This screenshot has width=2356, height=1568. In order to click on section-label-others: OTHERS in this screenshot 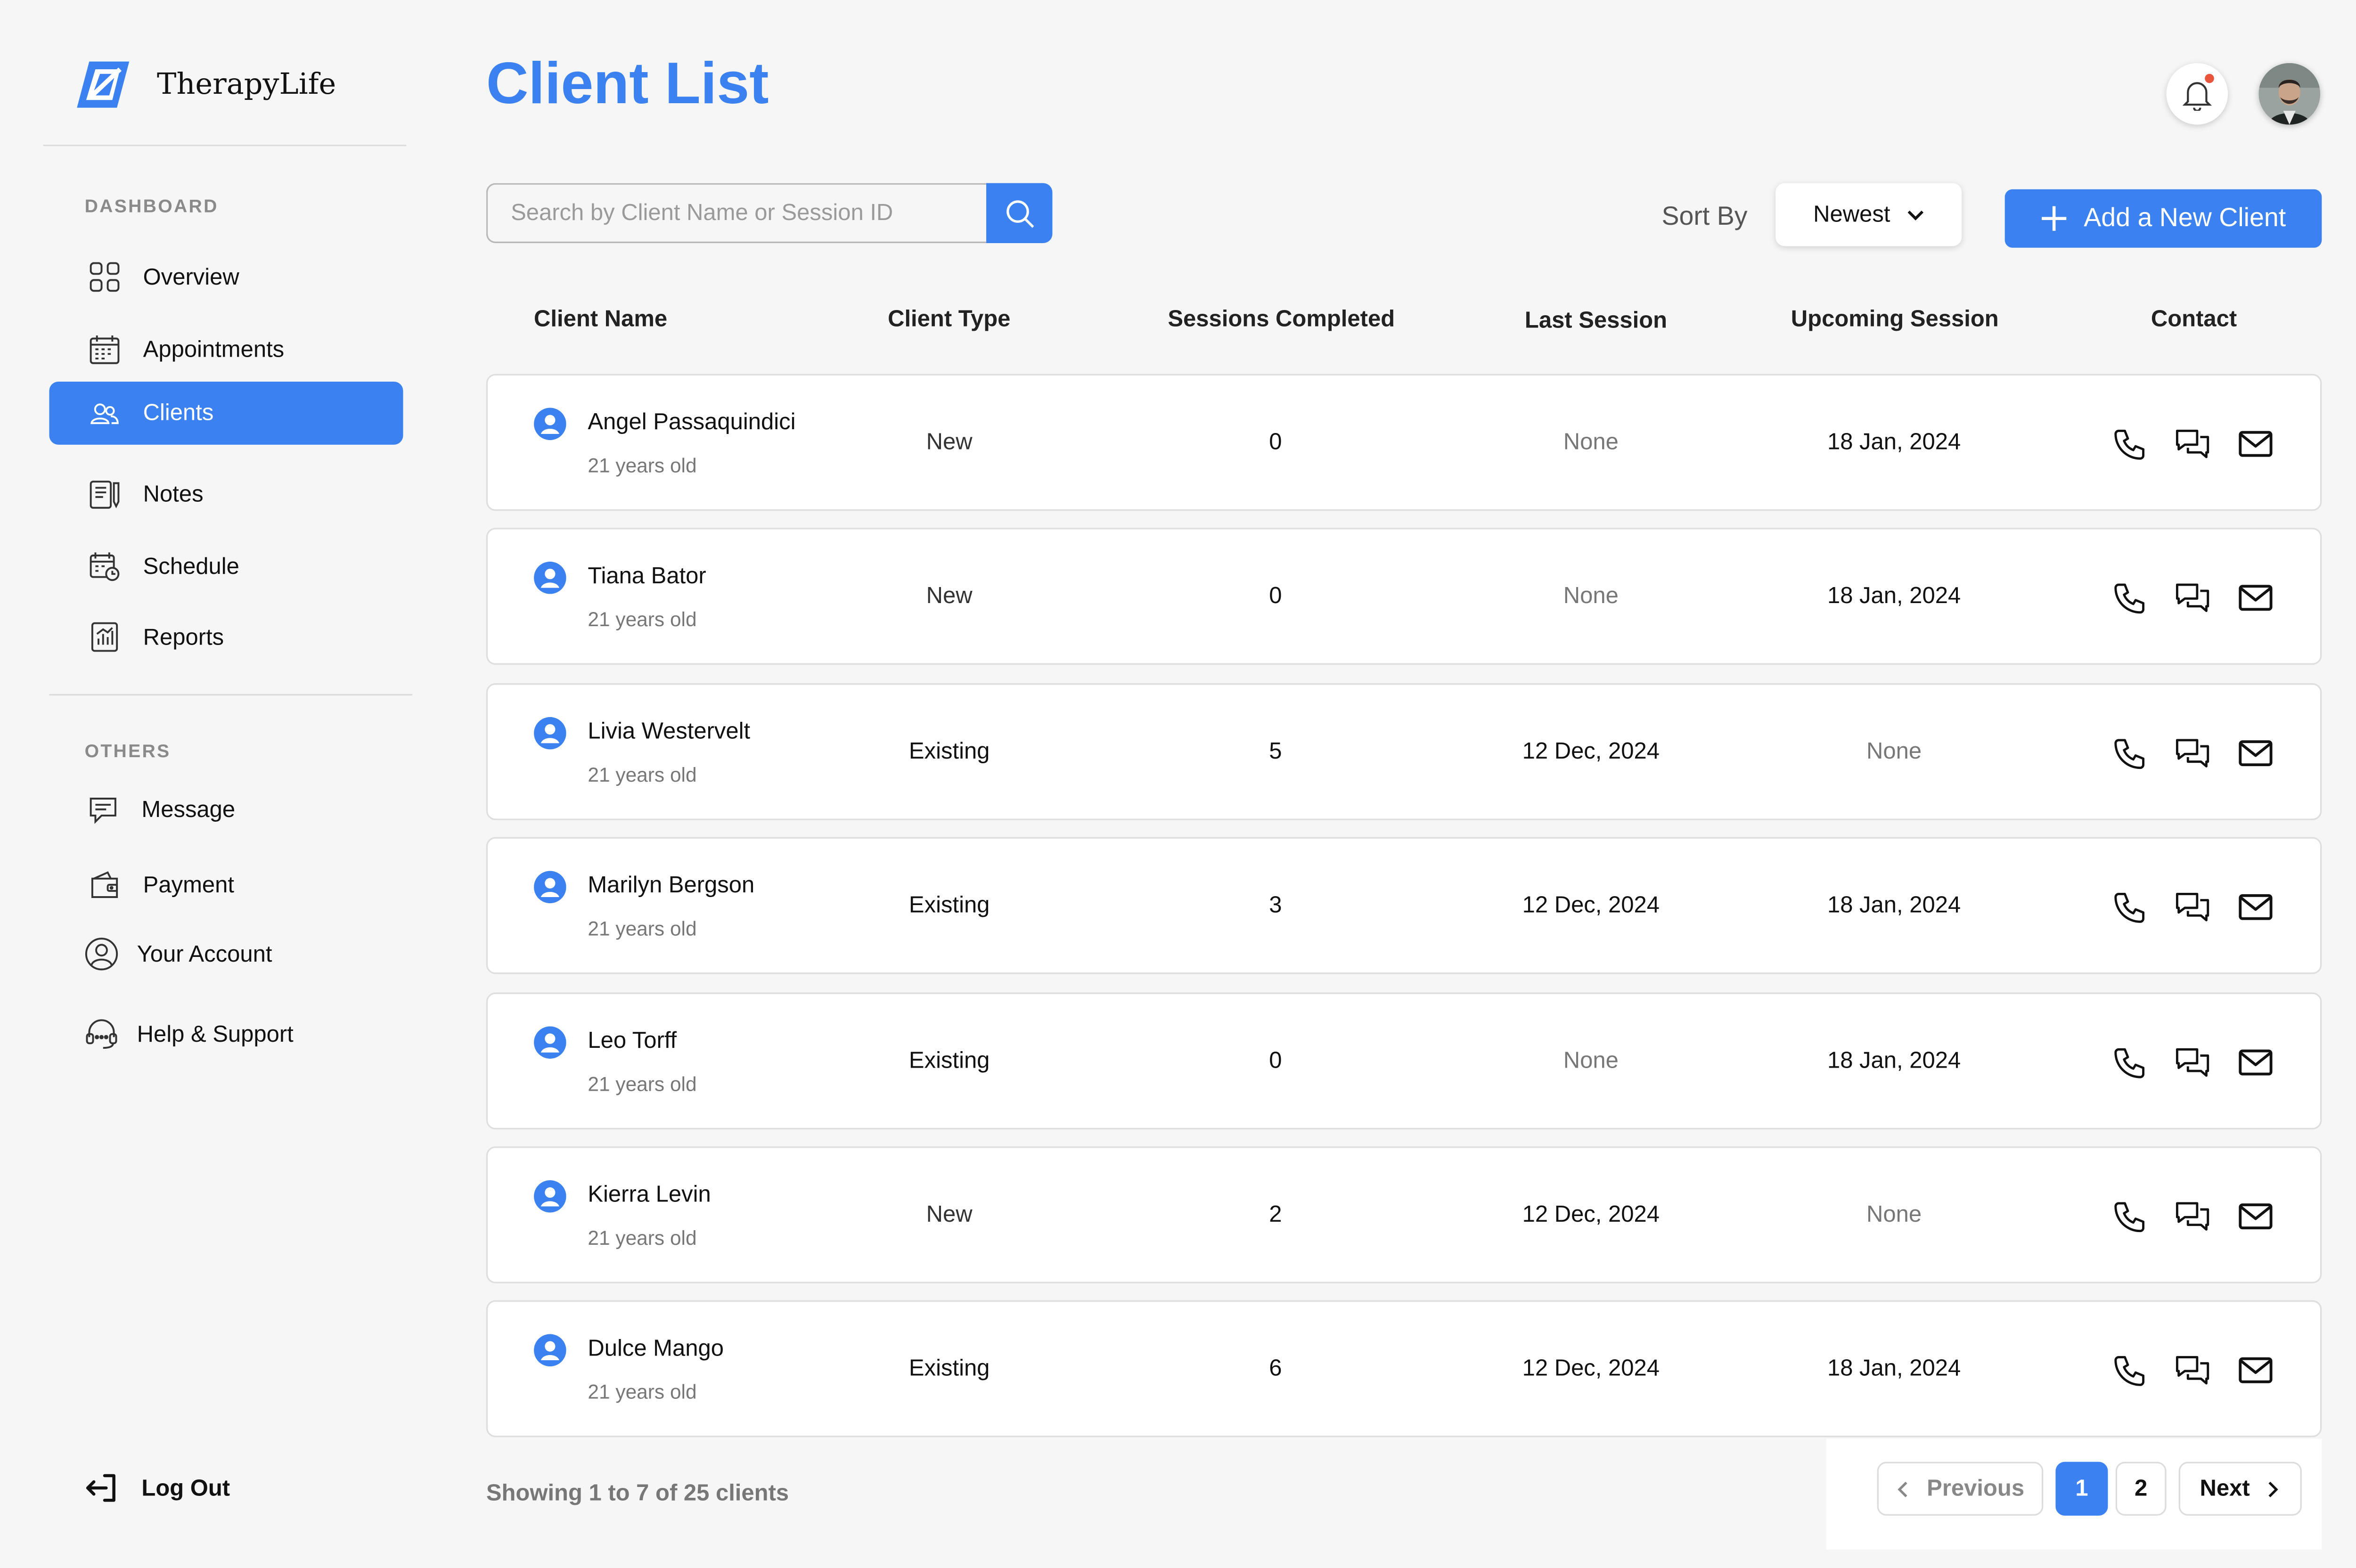, I will do `click(127, 751)`.